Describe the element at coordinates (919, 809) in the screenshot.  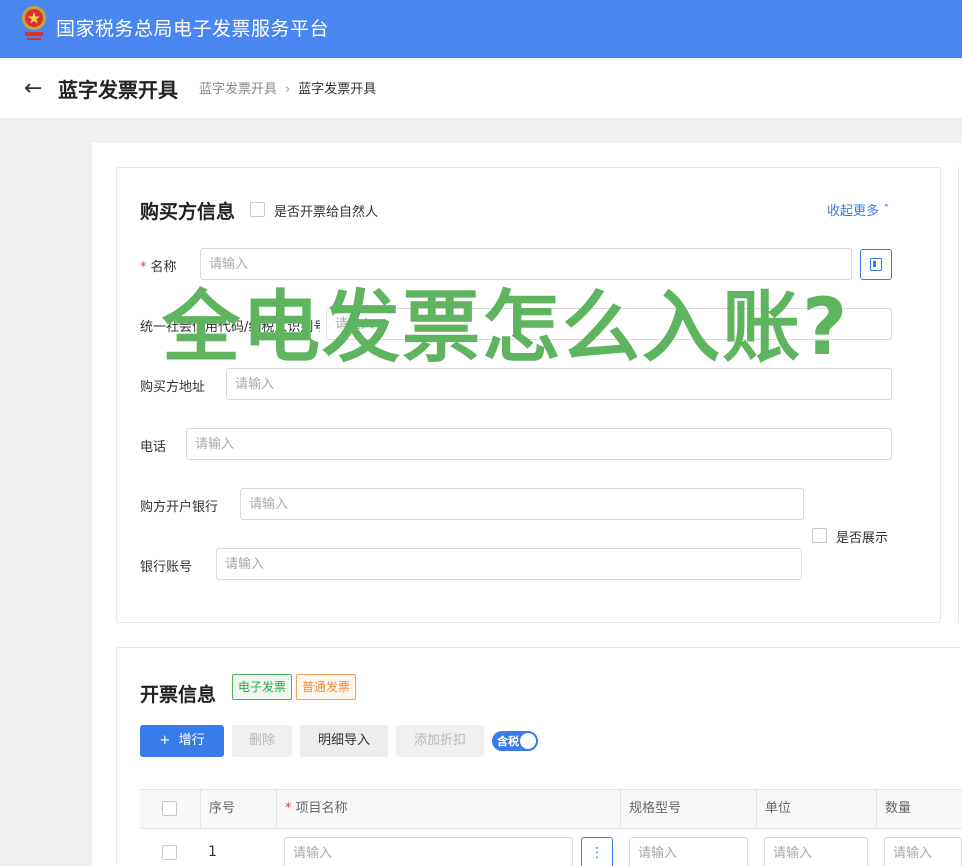
I see `col-quantity: 数量` at that location.